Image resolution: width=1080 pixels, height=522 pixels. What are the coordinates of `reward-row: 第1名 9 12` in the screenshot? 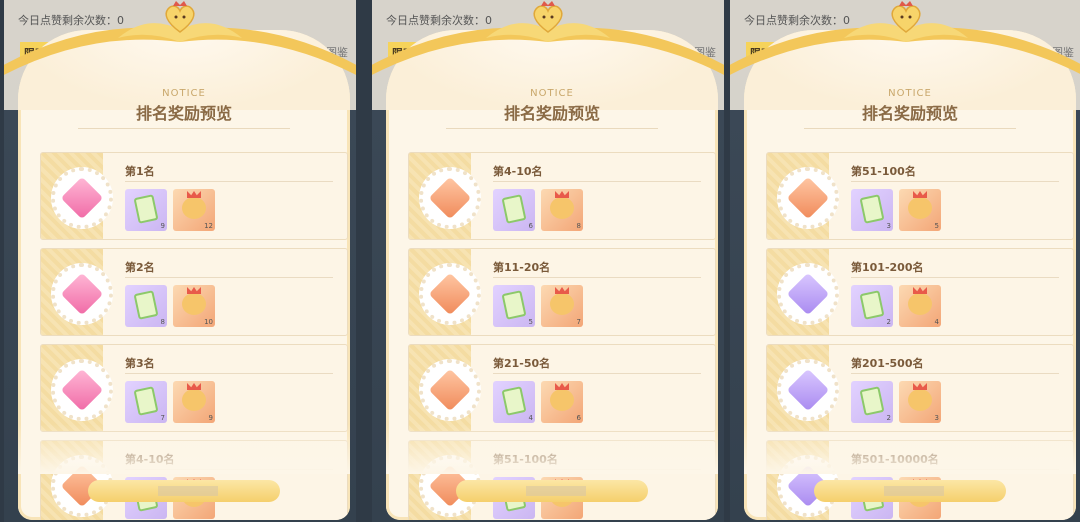 It's located at (194, 196).